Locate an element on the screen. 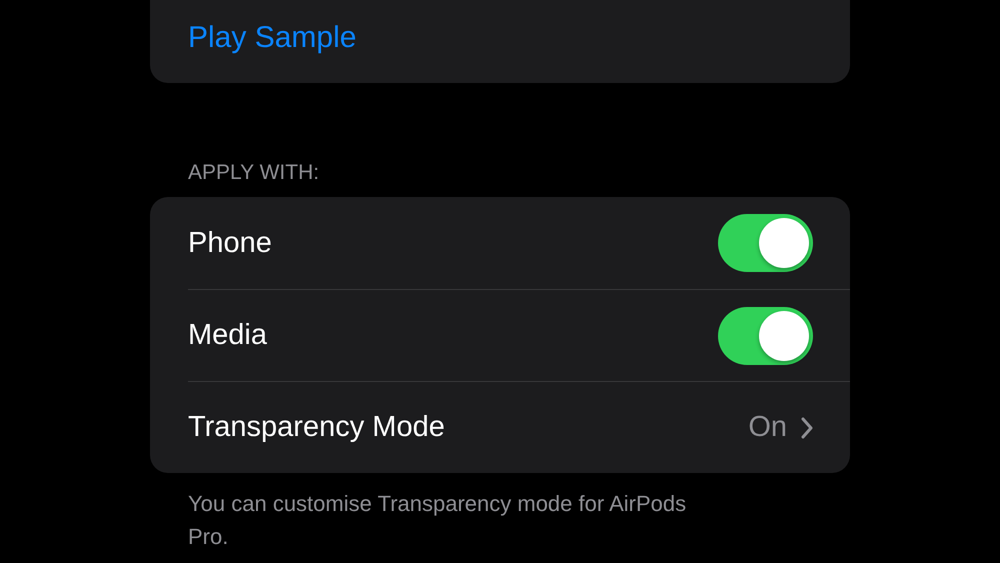 This screenshot has height=563, width=1000. row-label: Media is located at coordinates (228, 335).